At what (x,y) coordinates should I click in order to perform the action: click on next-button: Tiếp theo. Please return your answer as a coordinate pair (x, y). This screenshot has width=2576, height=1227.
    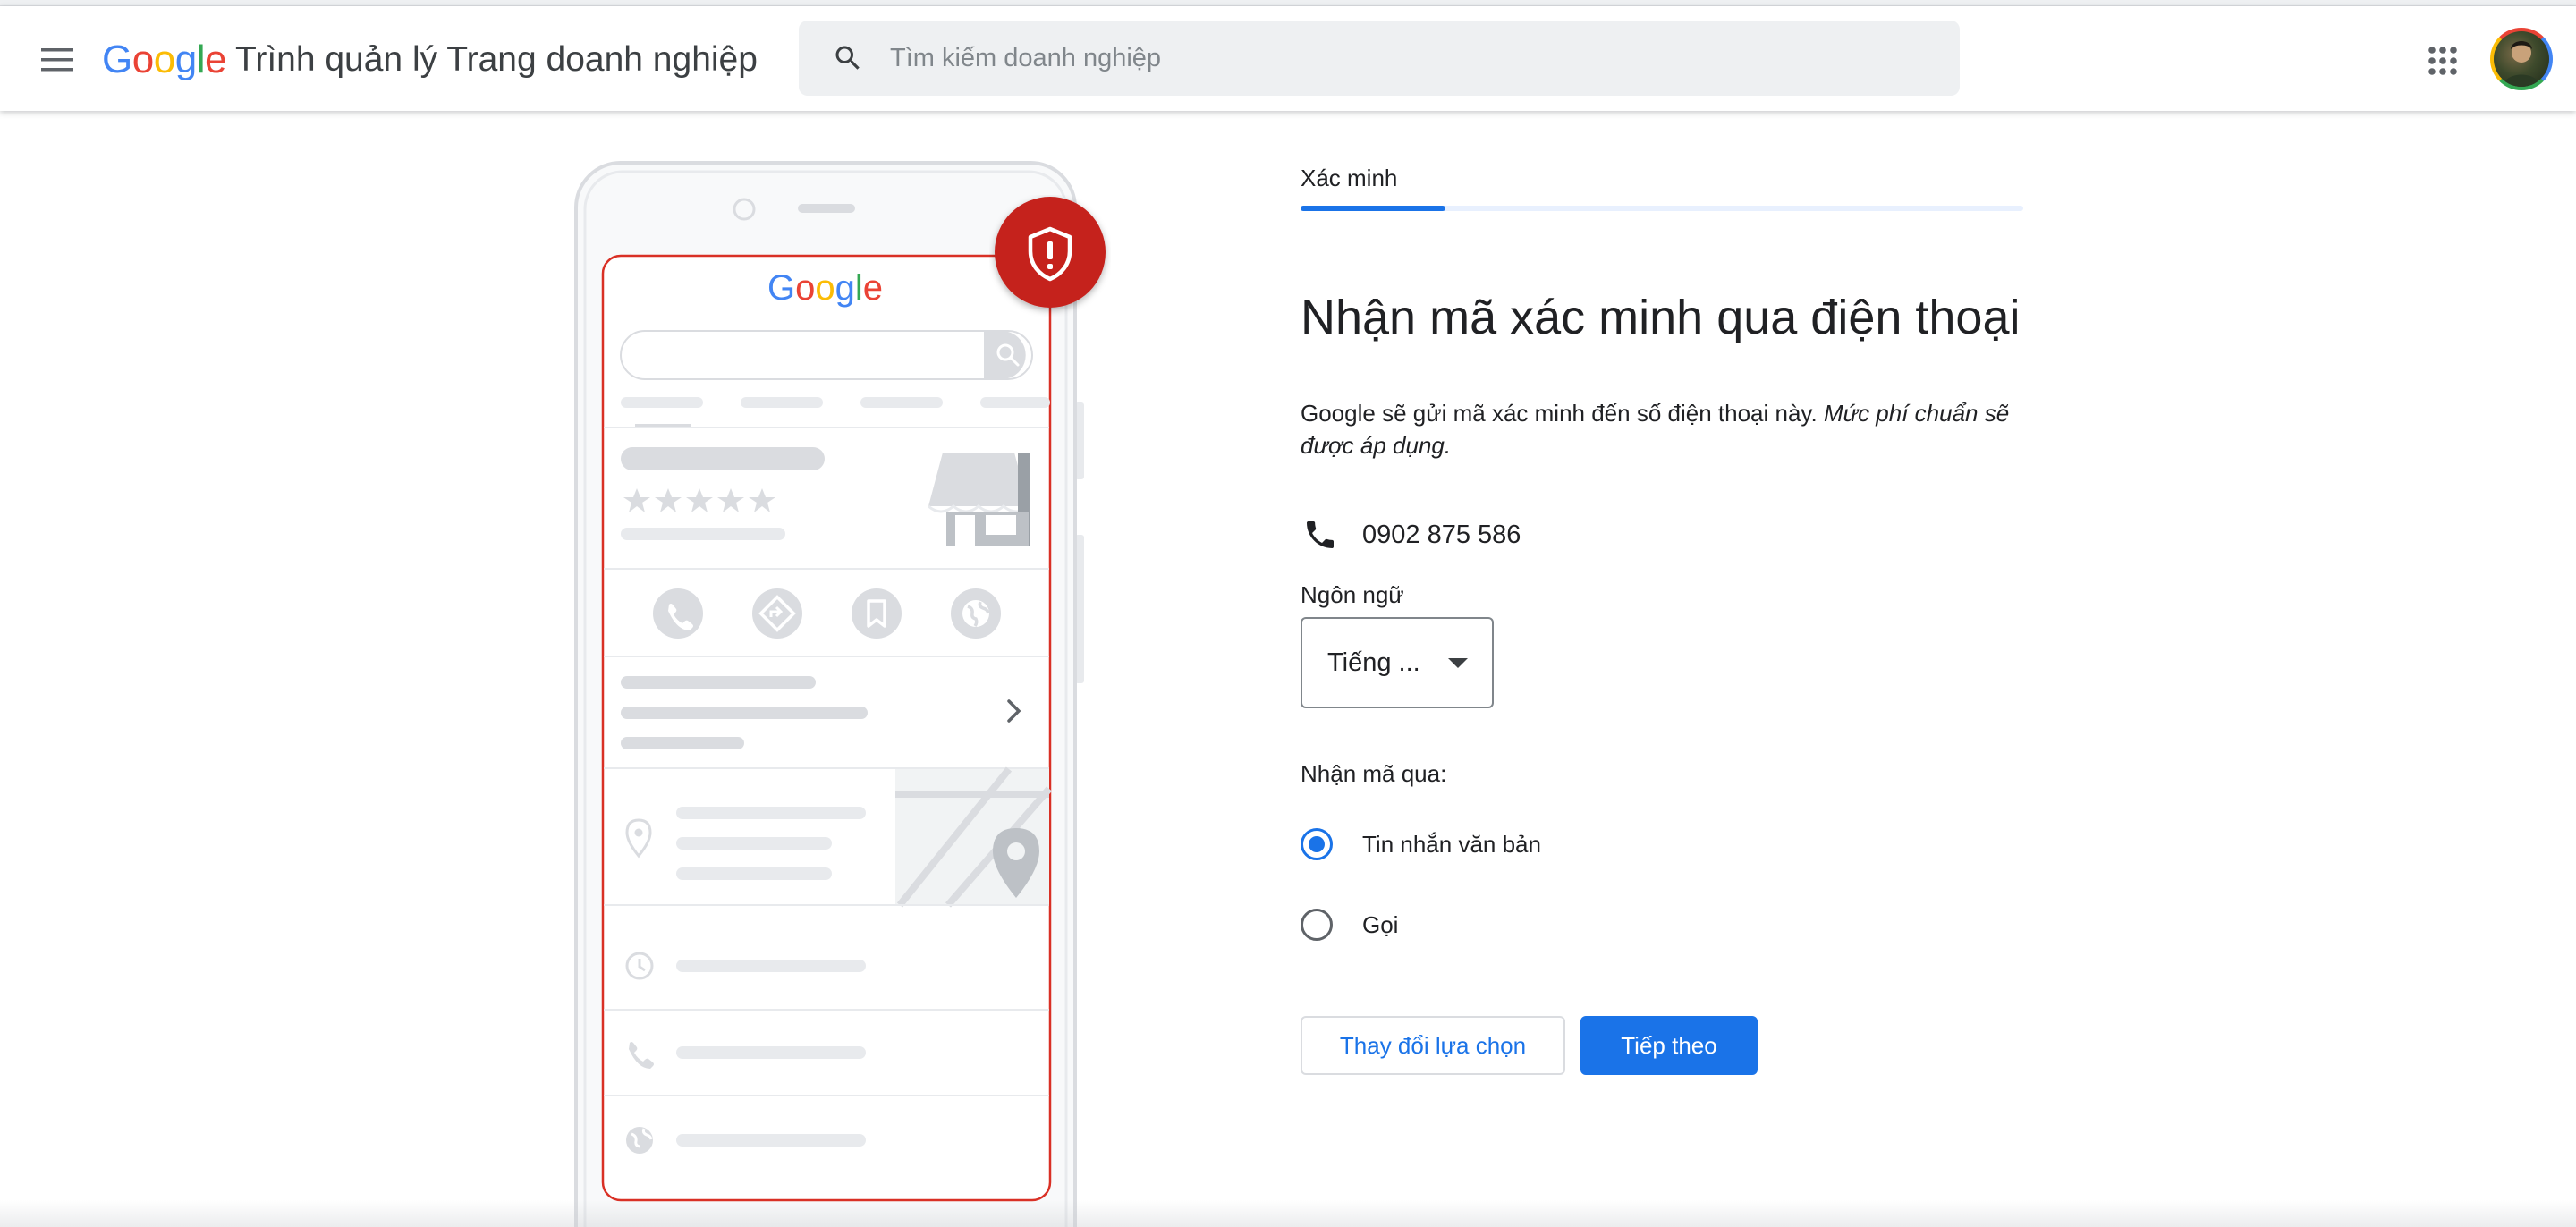
    Looking at the image, I should click on (1669, 1045).